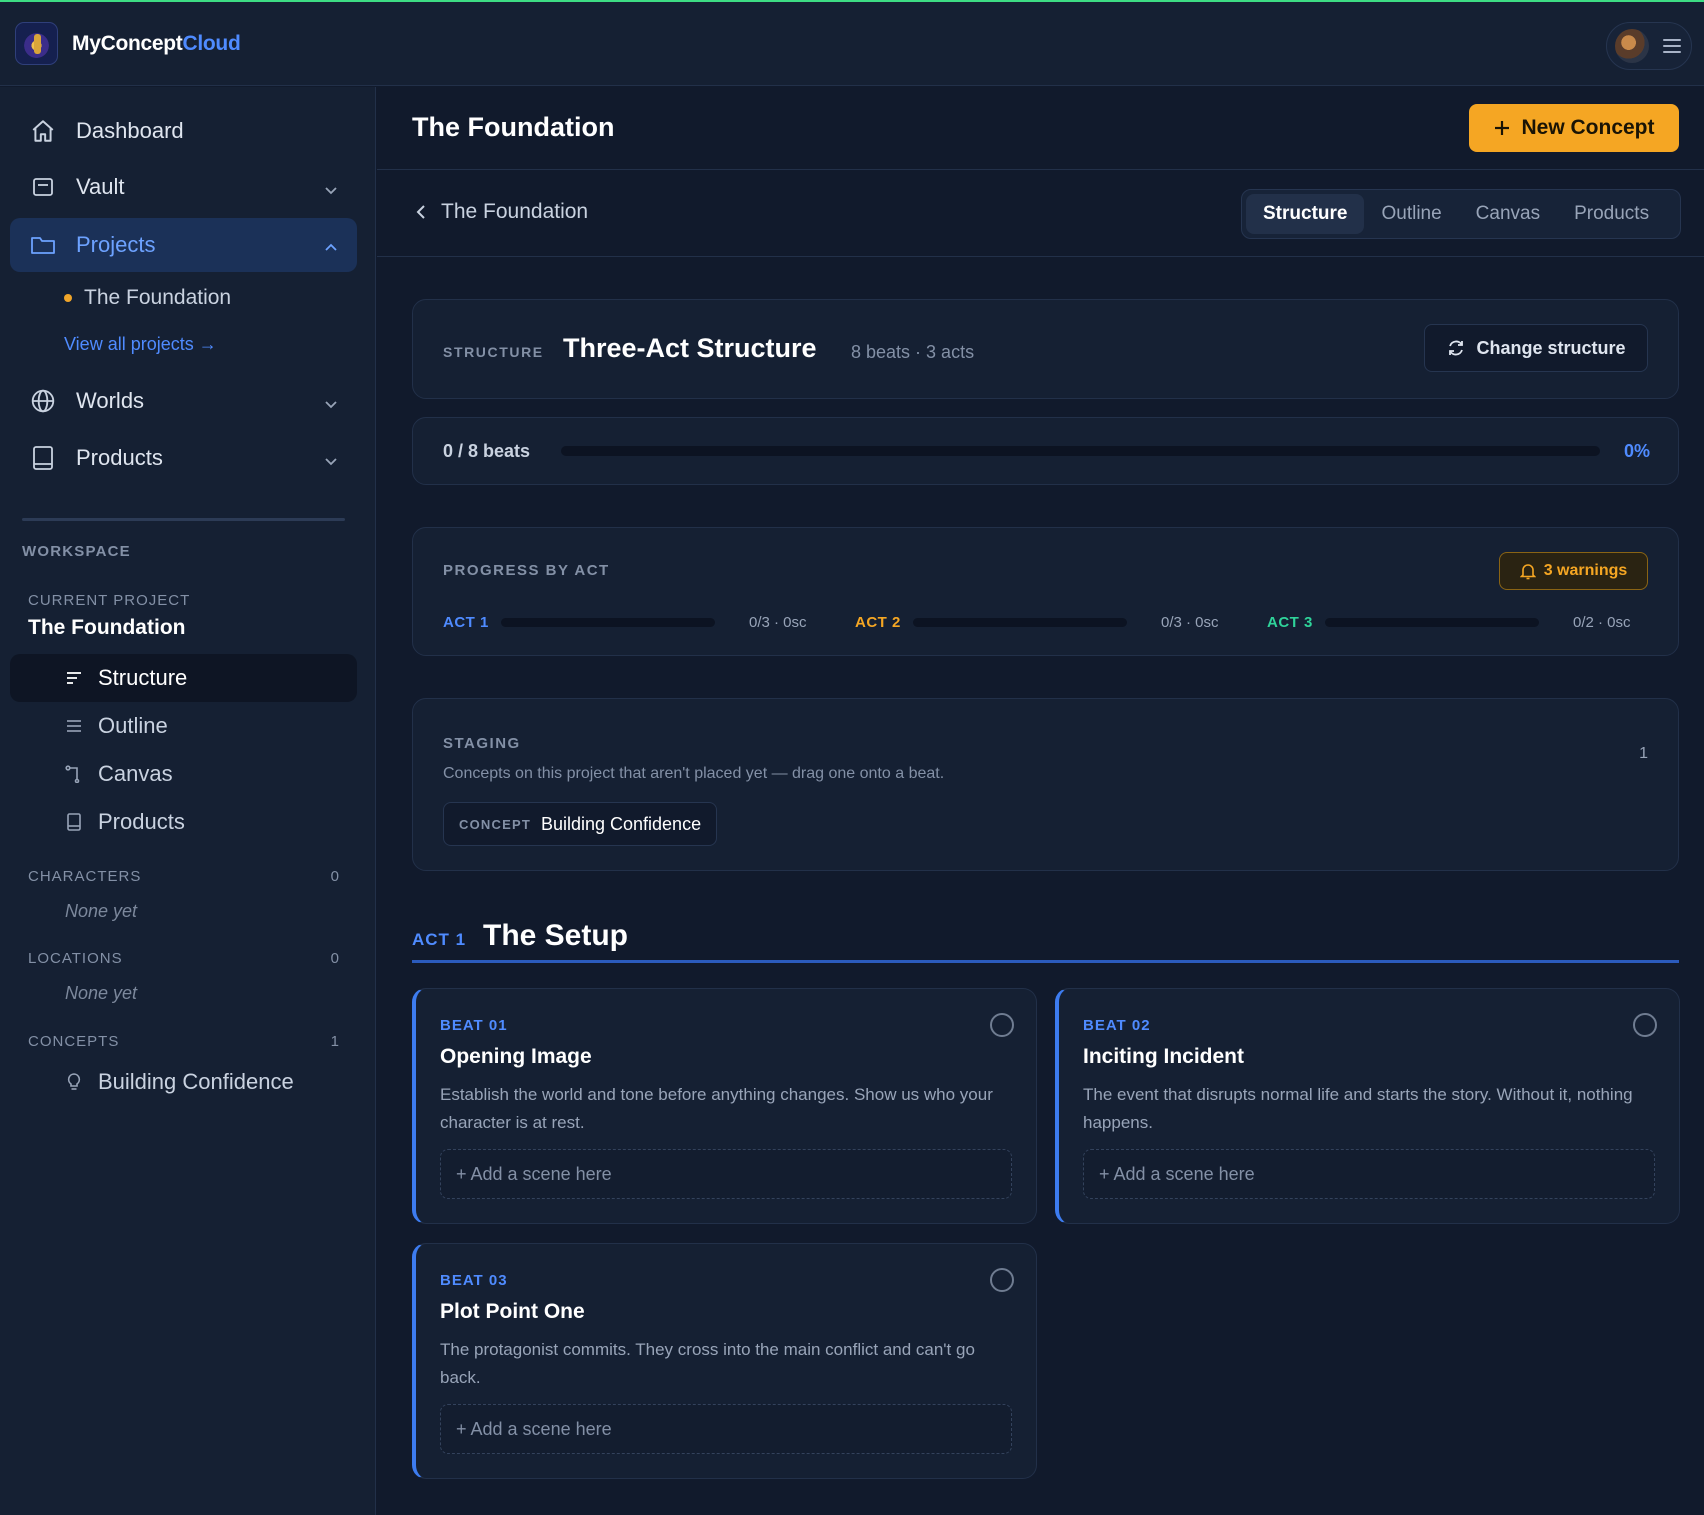 This screenshot has width=1704, height=1515. What do you see at coordinates (512, 1311) in the screenshot?
I see `beat-title: Plot Point One` at bounding box center [512, 1311].